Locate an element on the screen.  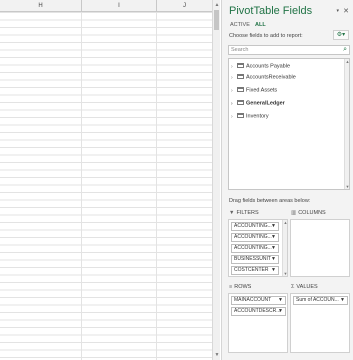
choose-fields-label: Choose fields to add to report: is located at coordinates (266, 36).